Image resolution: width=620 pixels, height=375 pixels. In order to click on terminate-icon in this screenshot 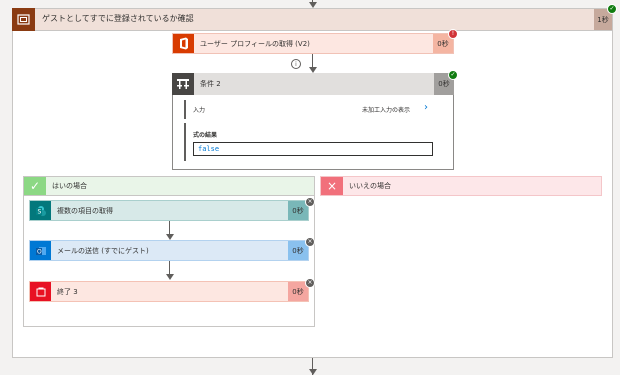, I will do `click(40, 291)`.